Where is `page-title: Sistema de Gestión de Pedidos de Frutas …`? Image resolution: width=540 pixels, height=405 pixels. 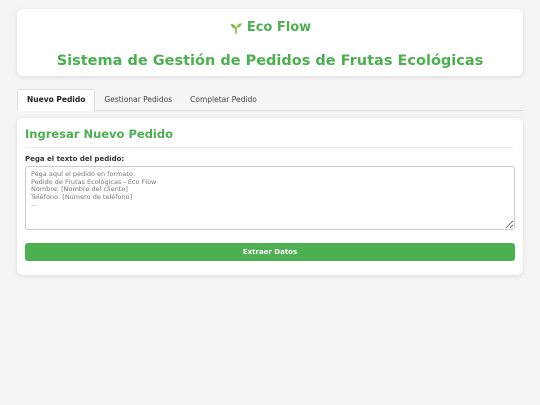
page-title: Sistema de Gestión de Pedidos de Frutas … is located at coordinates (270, 61).